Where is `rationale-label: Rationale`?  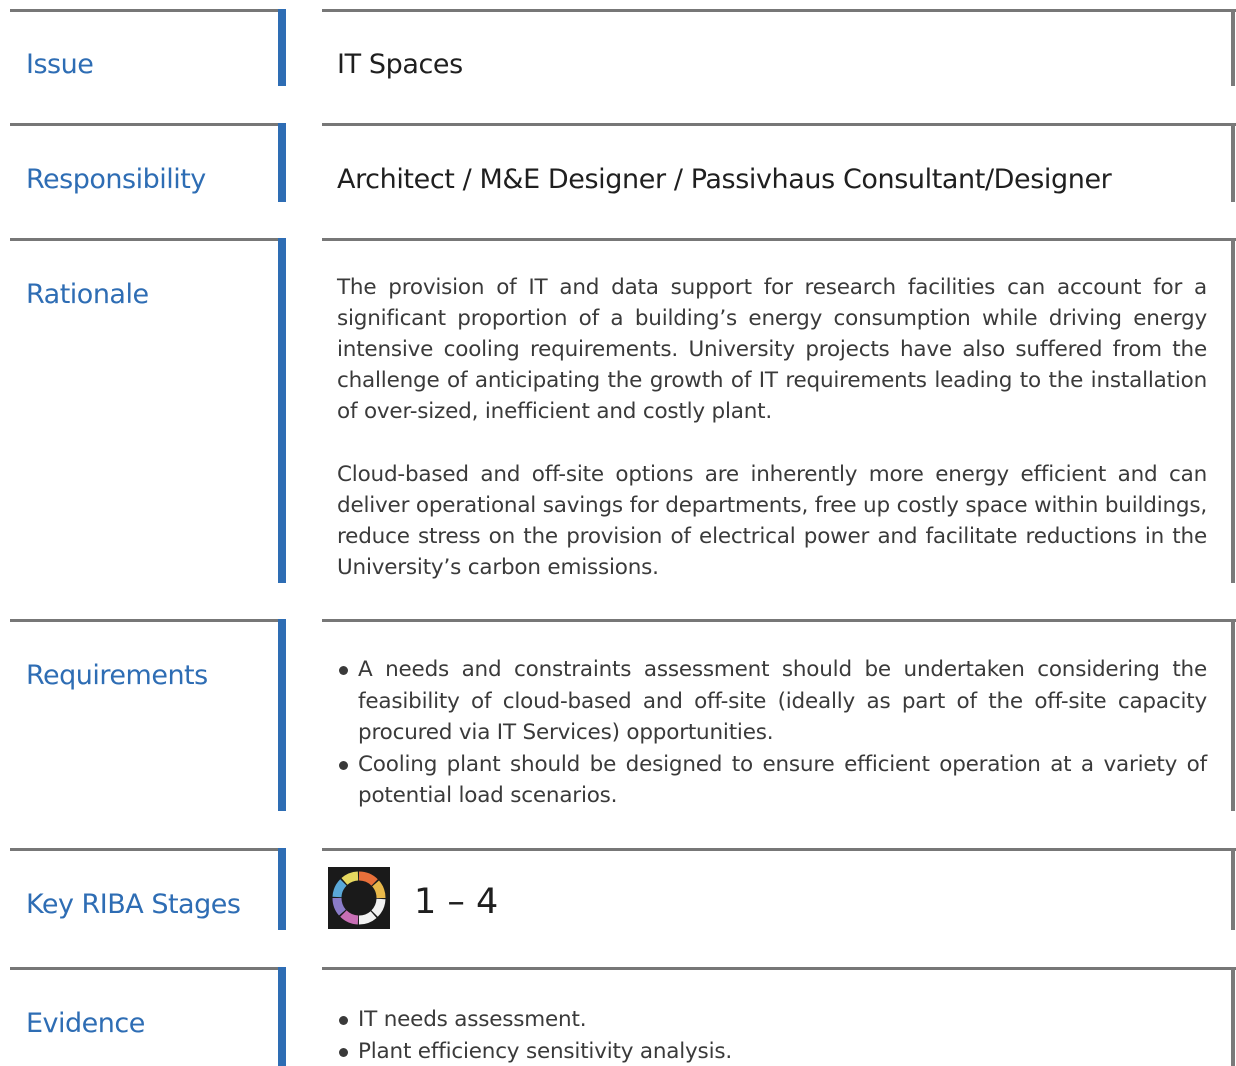 rationale-label: Rationale is located at coordinates (87, 294).